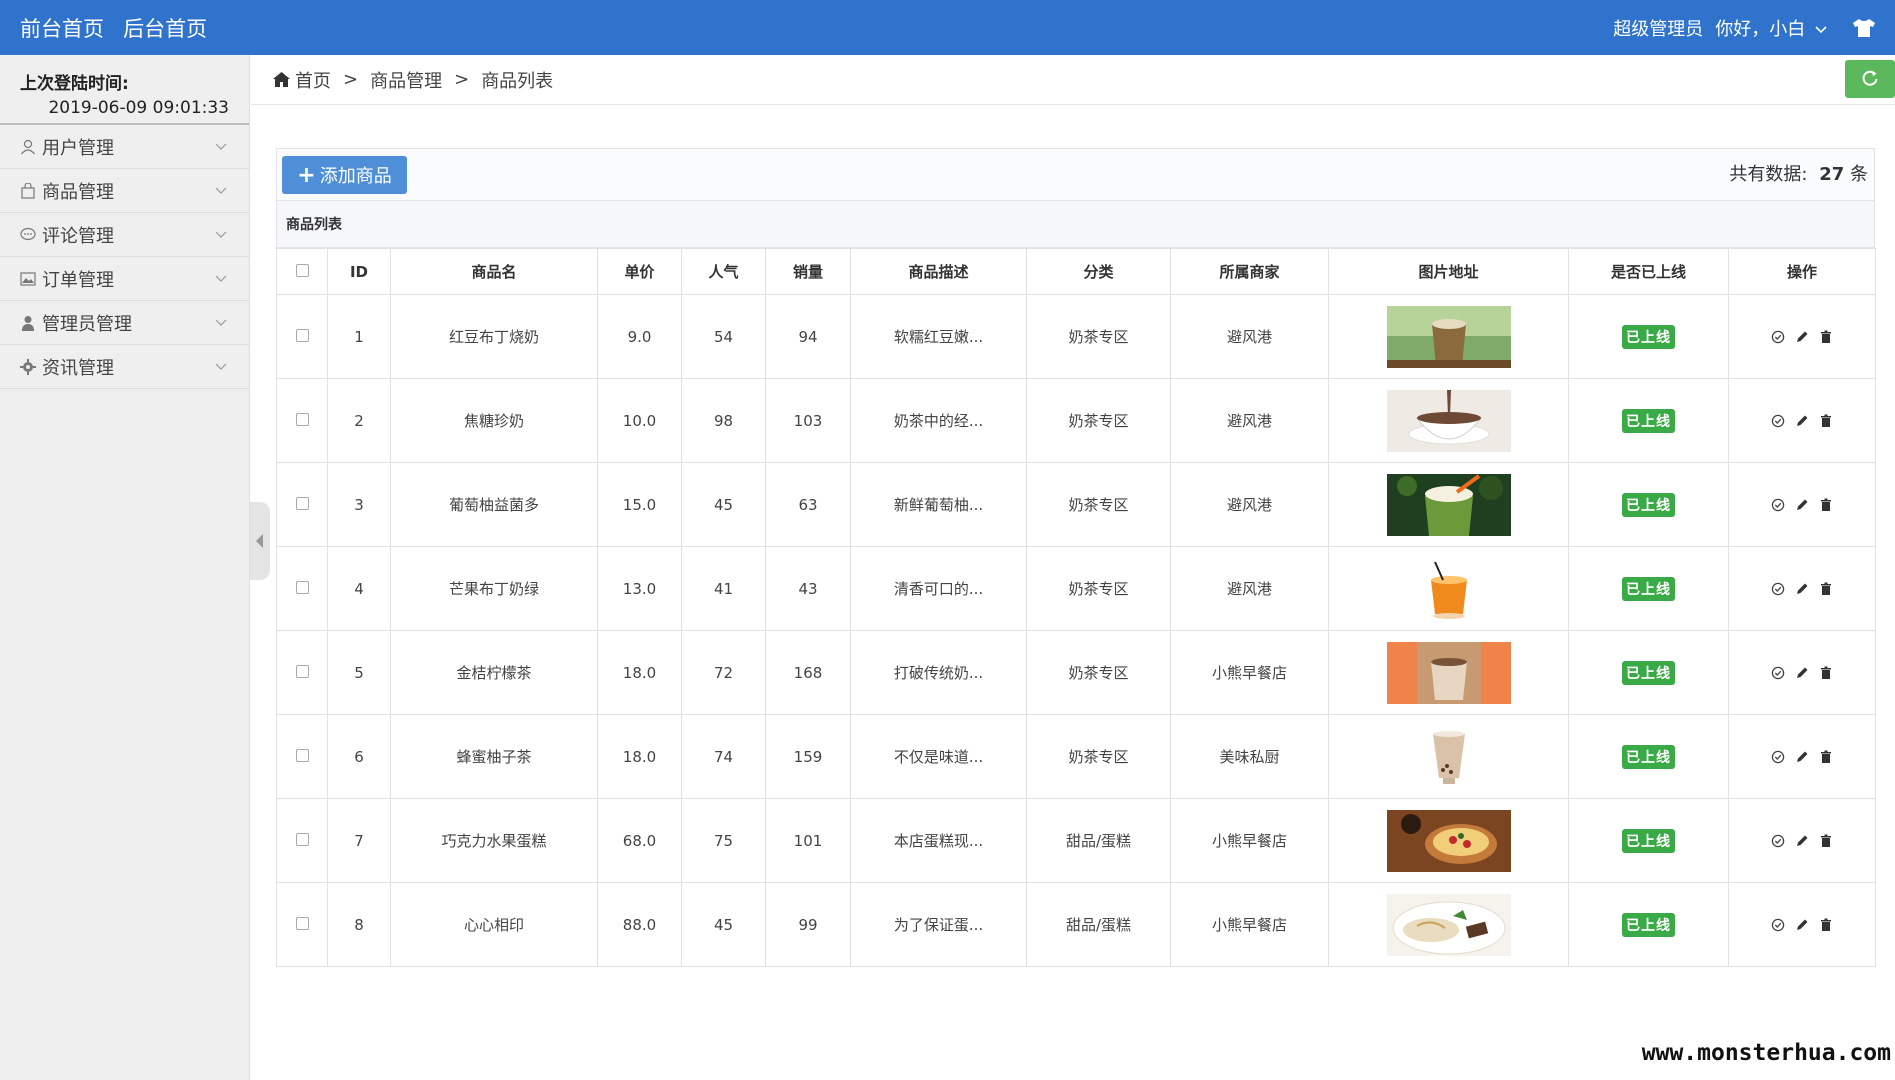 This screenshot has width=1895, height=1080. What do you see at coordinates (639, 271) in the screenshot?
I see `column-header: 单价` at bounding box center [639, 271].